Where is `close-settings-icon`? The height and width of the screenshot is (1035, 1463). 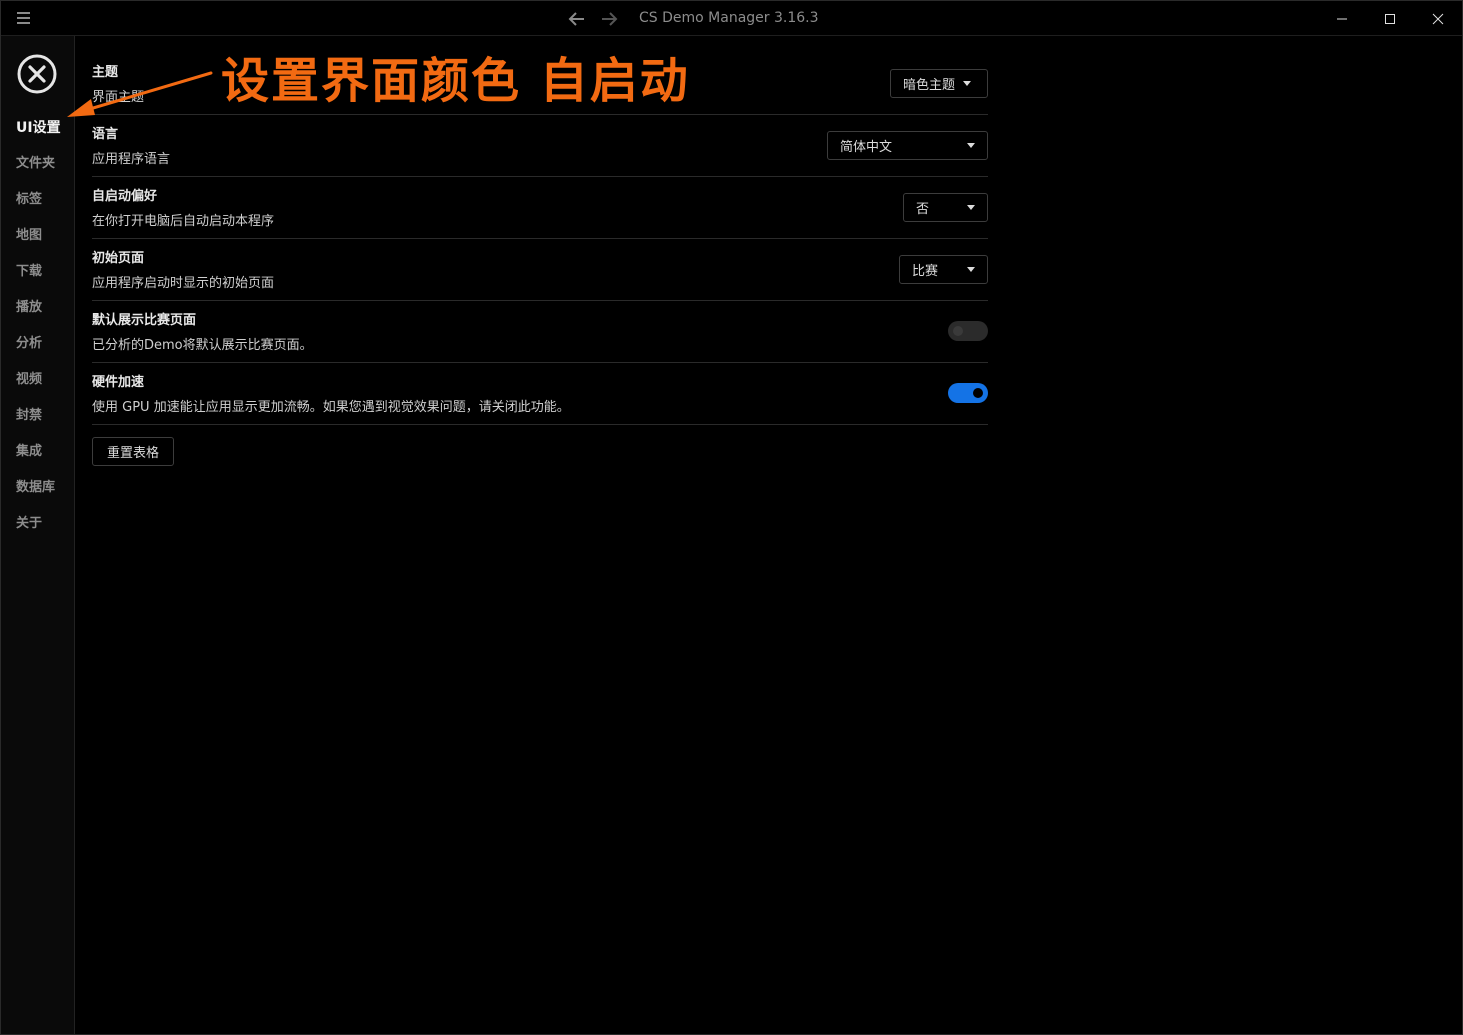 close-settings-icon is located at coordinates (37, 74).